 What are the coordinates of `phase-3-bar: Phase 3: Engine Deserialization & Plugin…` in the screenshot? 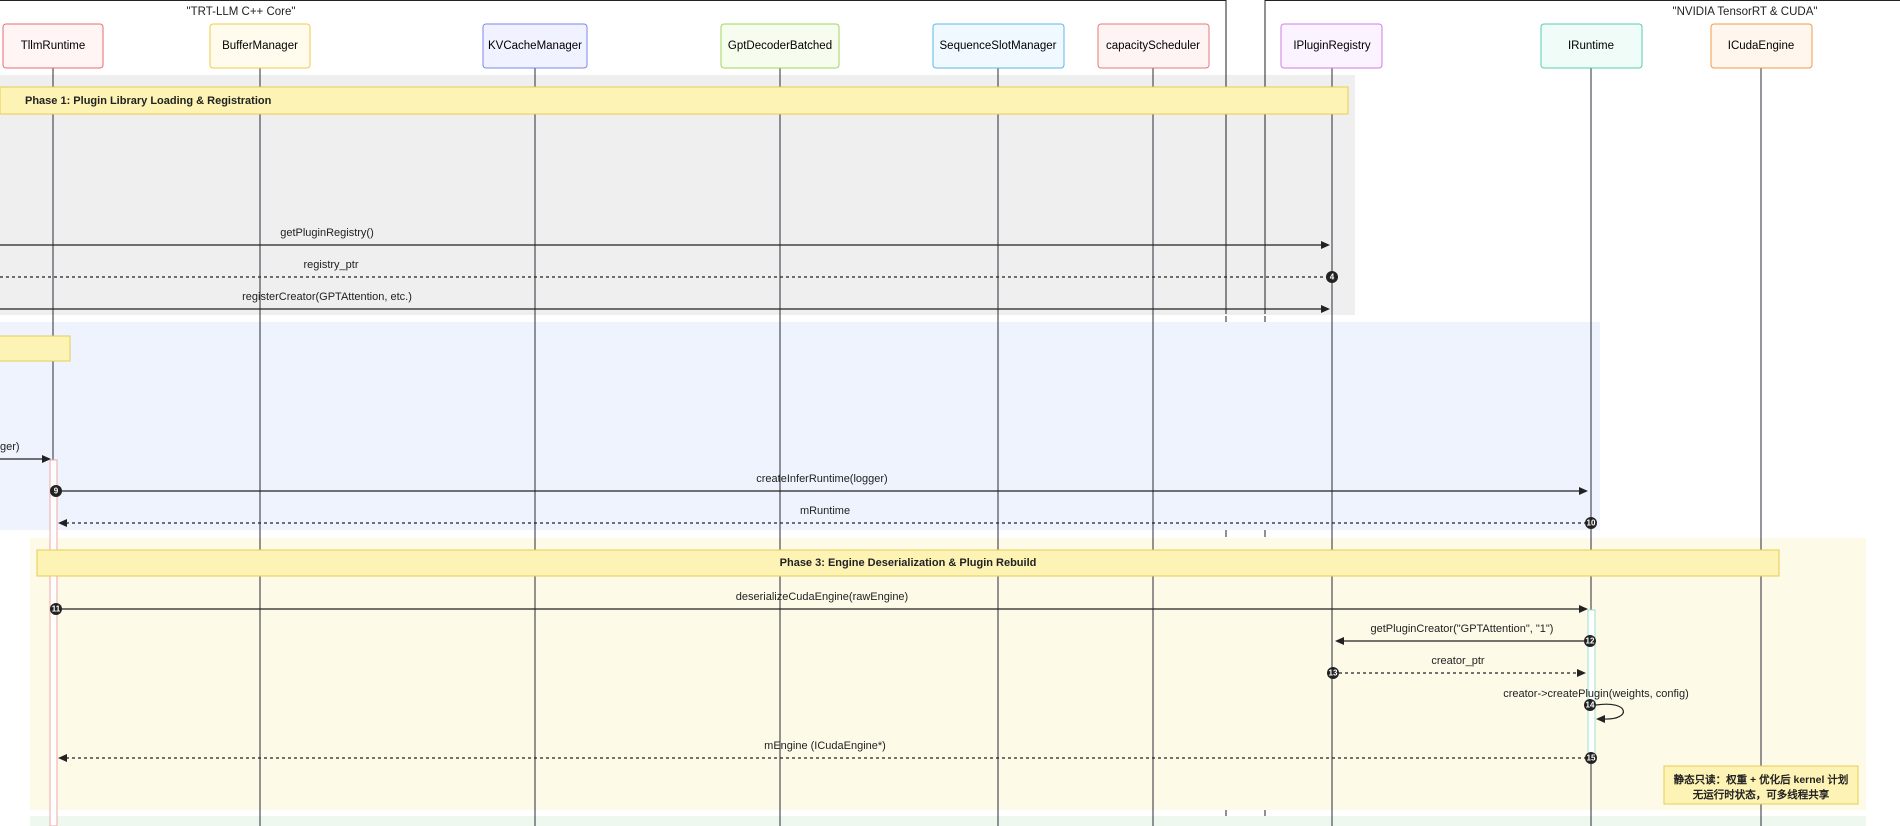 It's located at (908, 563).